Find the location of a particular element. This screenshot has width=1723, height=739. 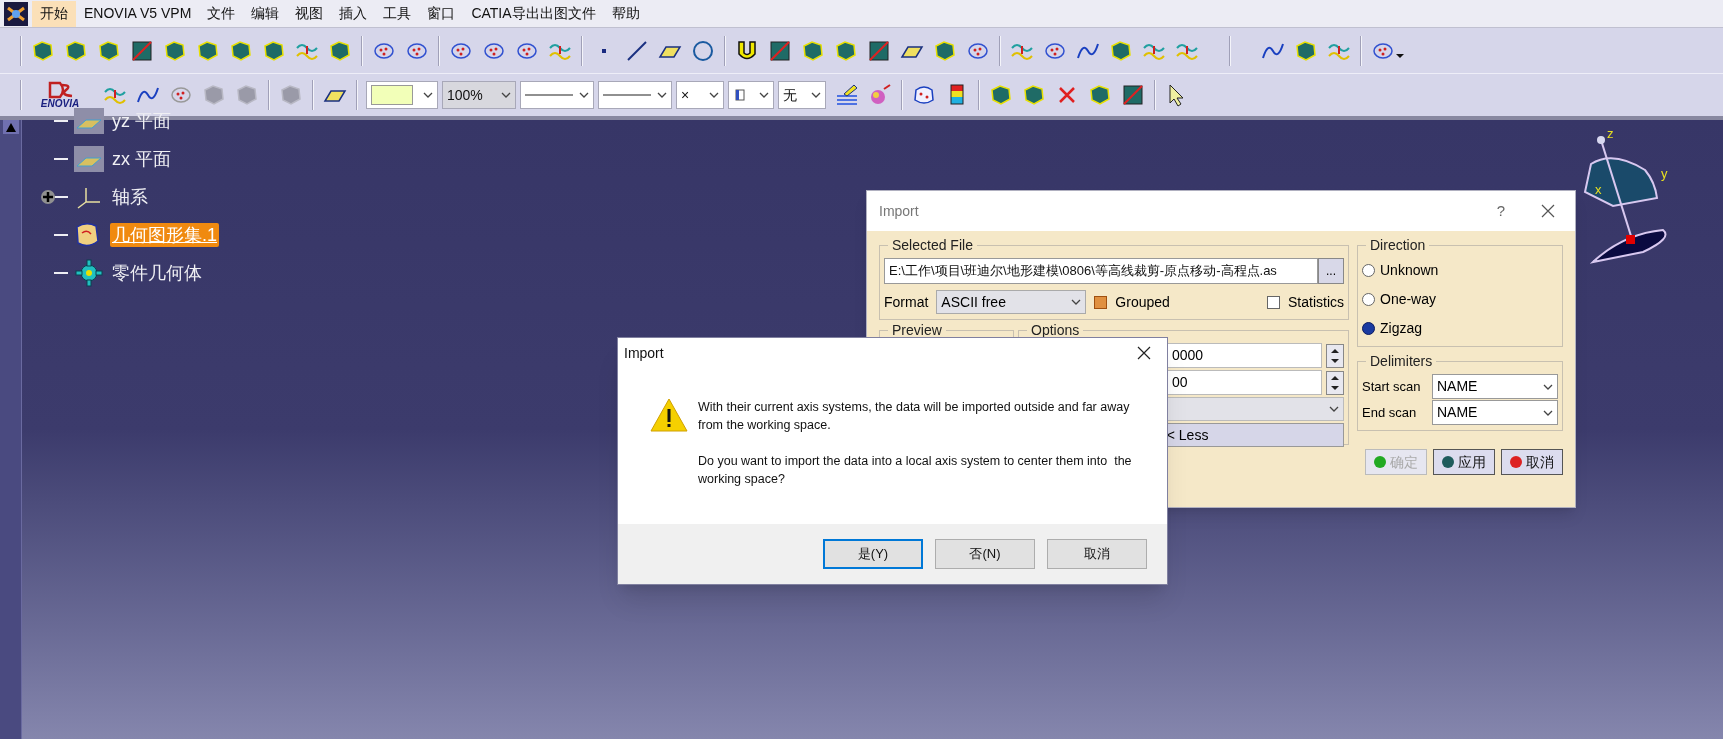

axis-compass-drawing: z x y is located at coordinates (1628, 194).